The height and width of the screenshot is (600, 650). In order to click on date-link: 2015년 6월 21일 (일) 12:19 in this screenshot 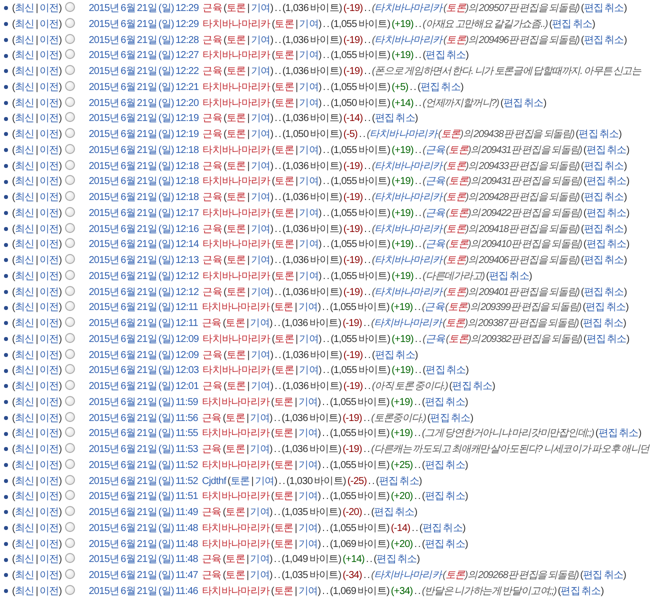, I will do `click(143, 134)`.